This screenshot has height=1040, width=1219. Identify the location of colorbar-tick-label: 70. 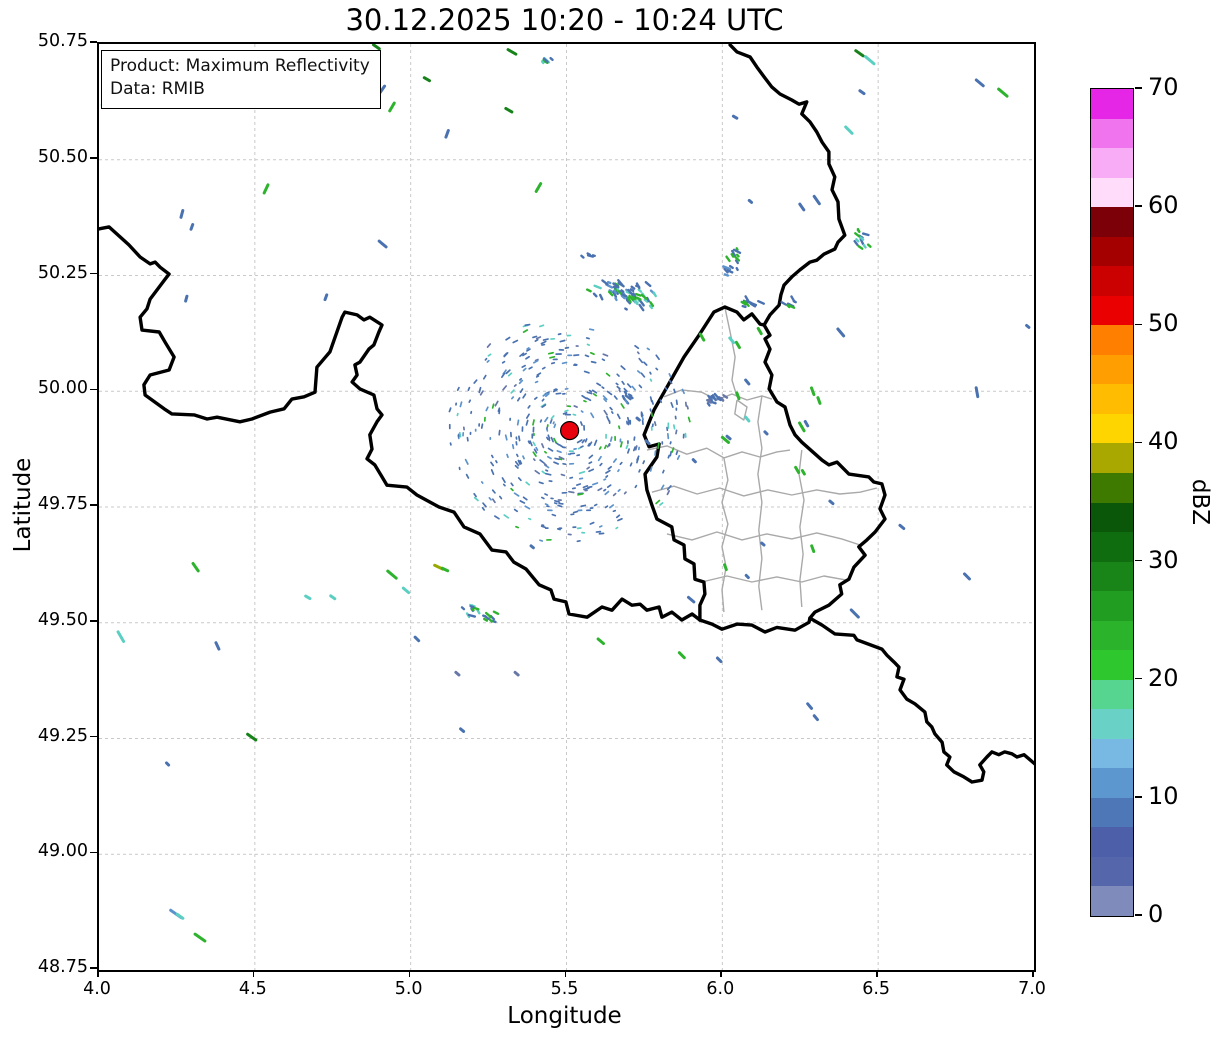
(1163, 87).